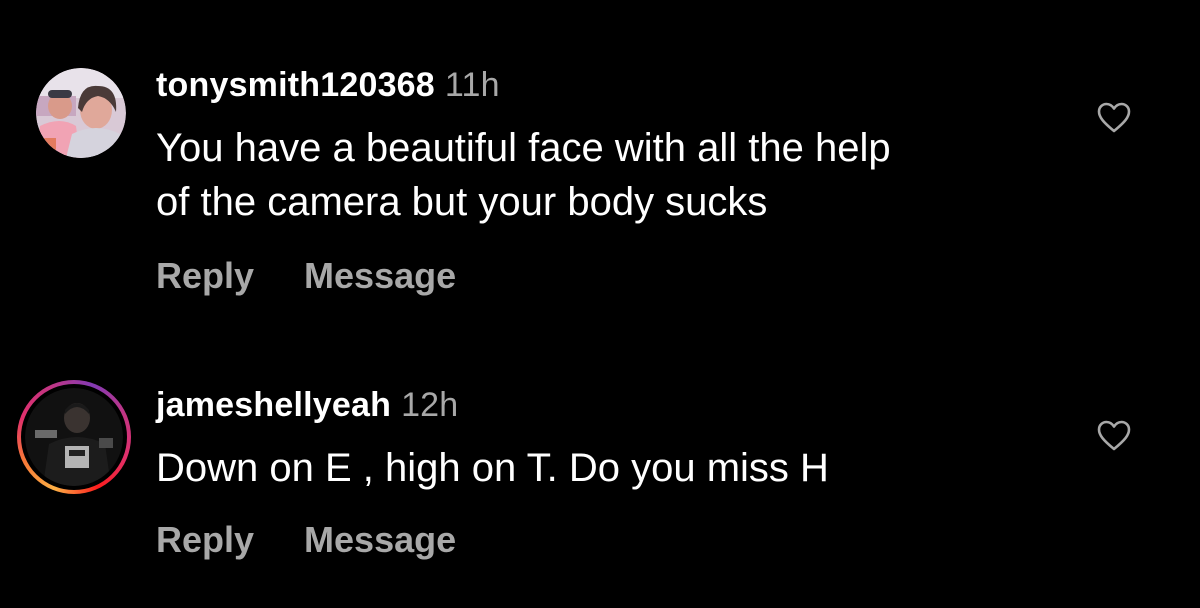 This screenshot has height=608, width=1200. I want to click on comment-text-line: Down on E , high on T. Do you miss H, so click(492, 468).